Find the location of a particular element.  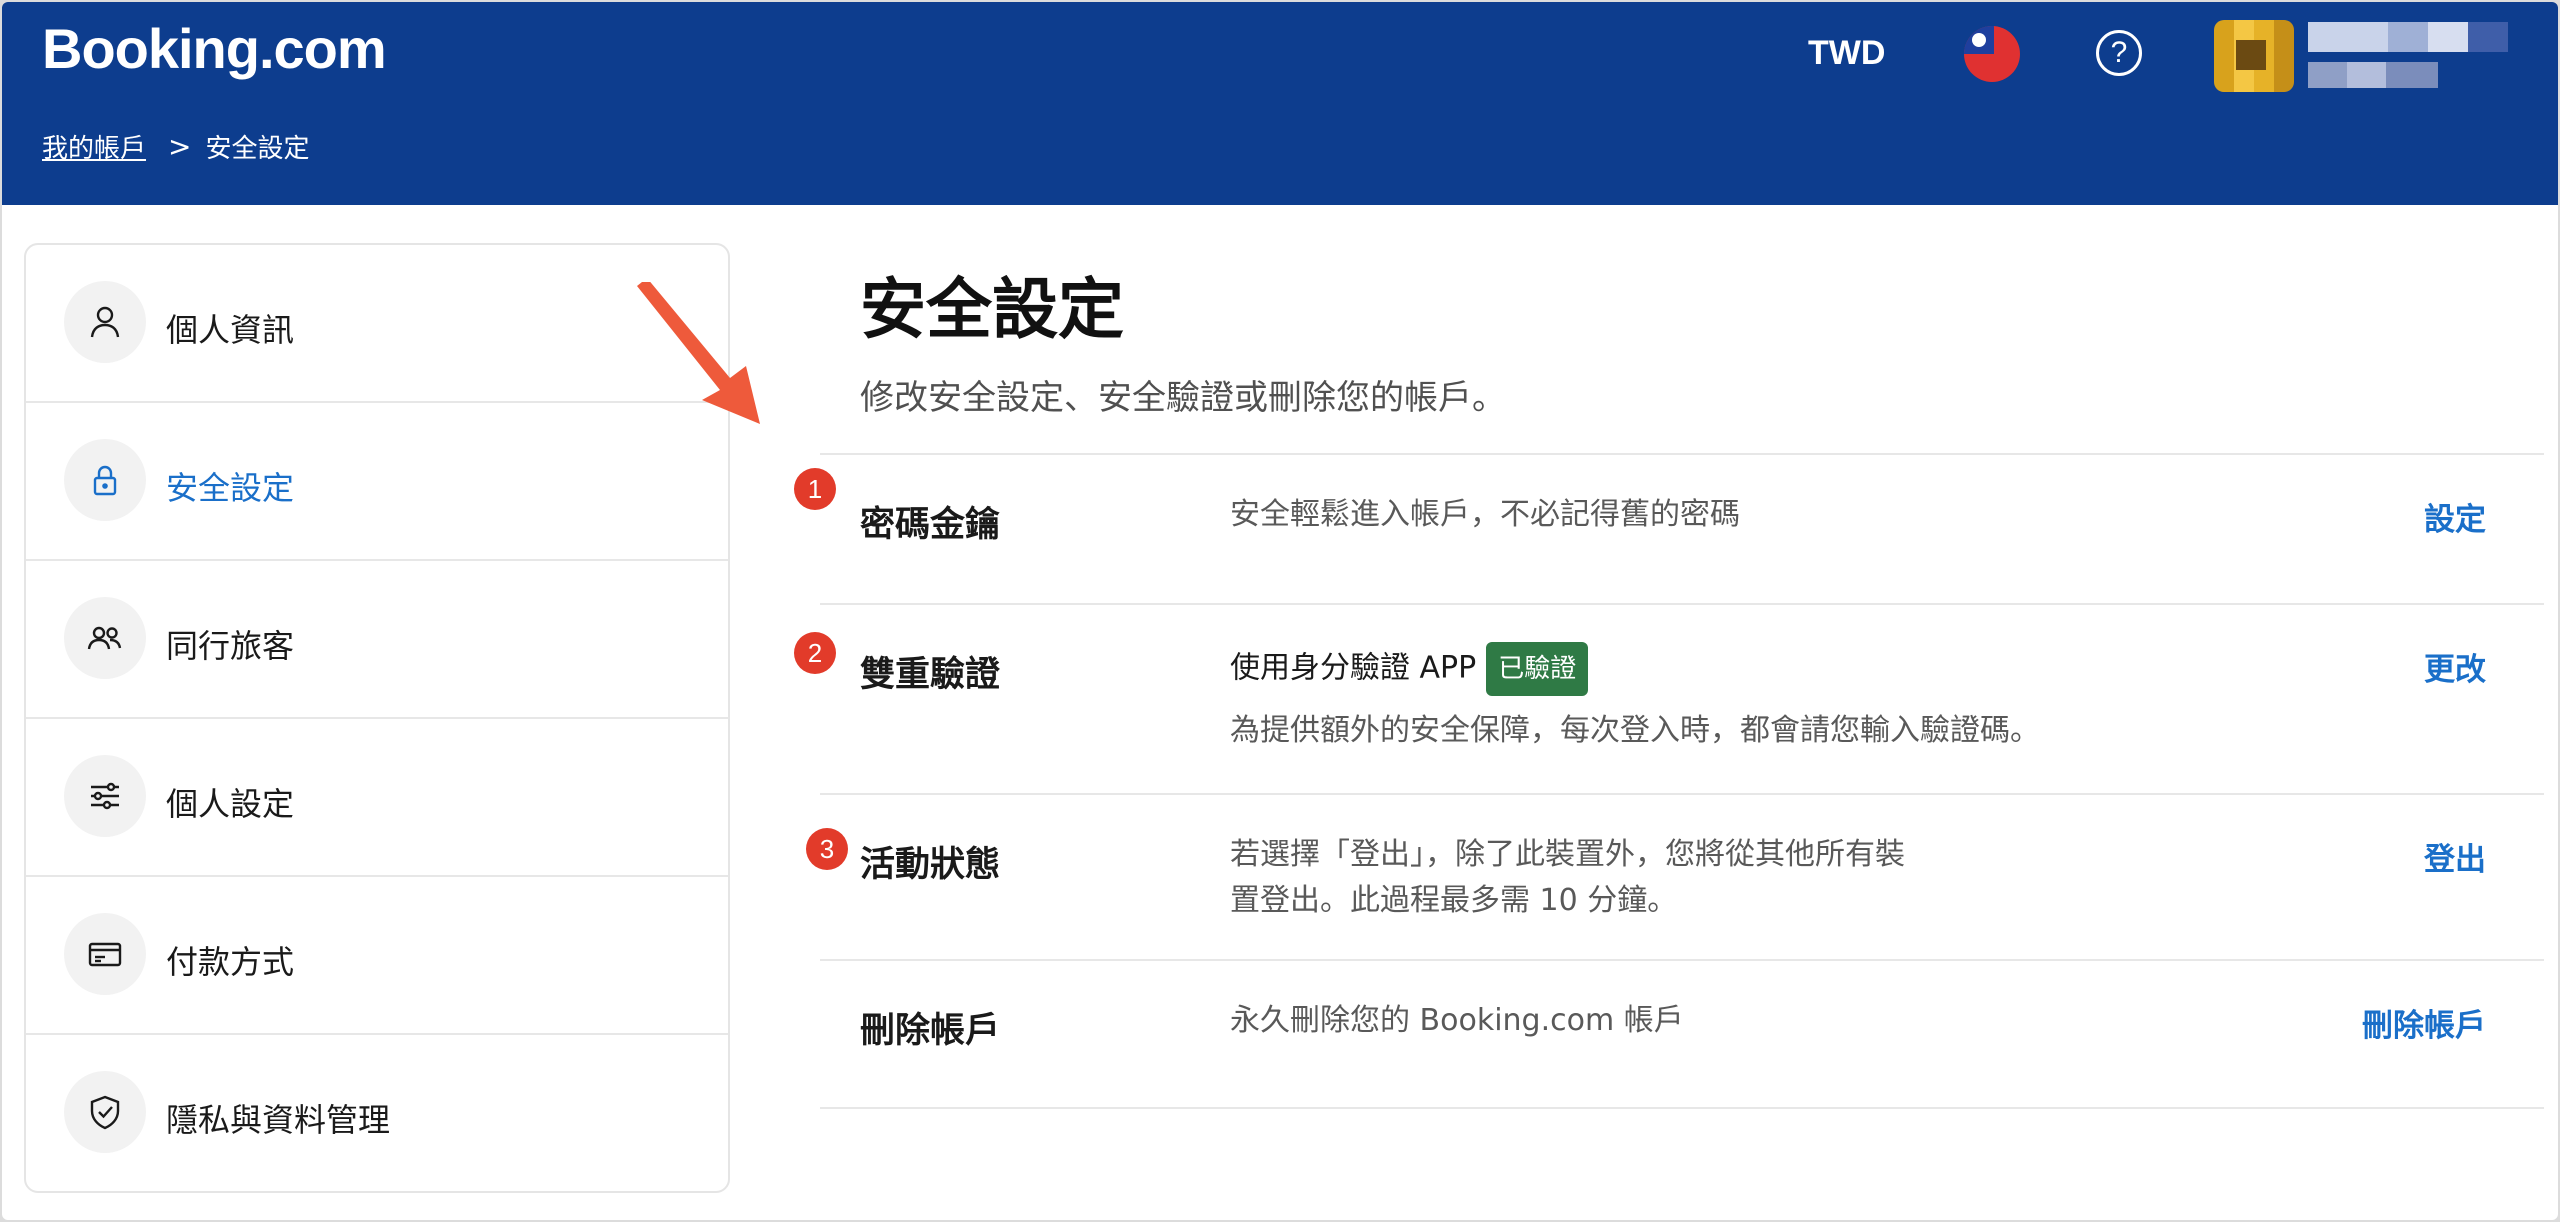

two-factor-method-label: 使用身分驗證 APP is located at coordinates (1353, 668).